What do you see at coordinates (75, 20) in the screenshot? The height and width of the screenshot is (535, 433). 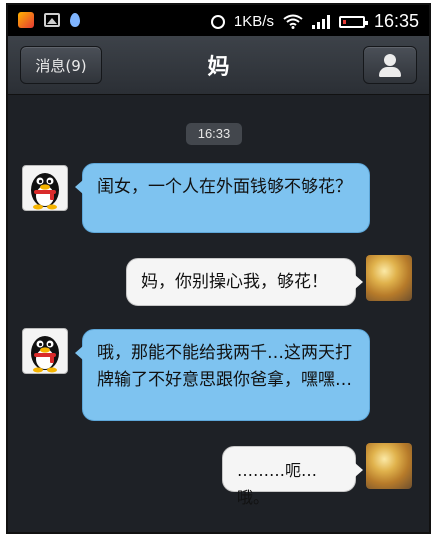 I see `water-drop-icon` at bounding box center [75, 20].